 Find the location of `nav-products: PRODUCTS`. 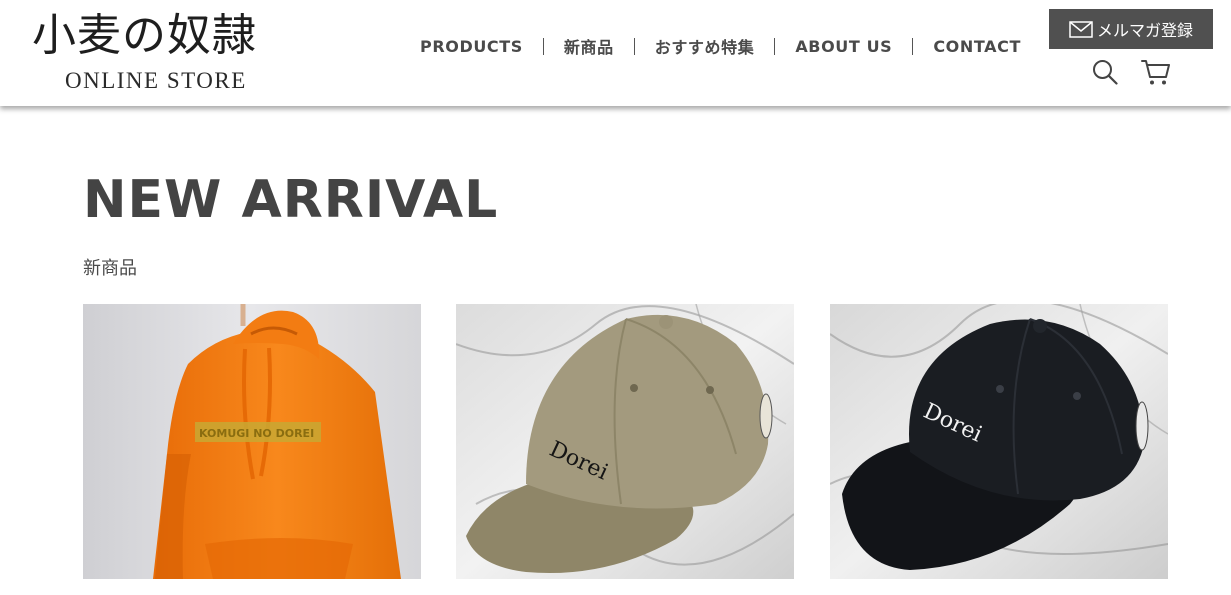

nav-products: PRODUCTS is located at coordinates (471, 46).